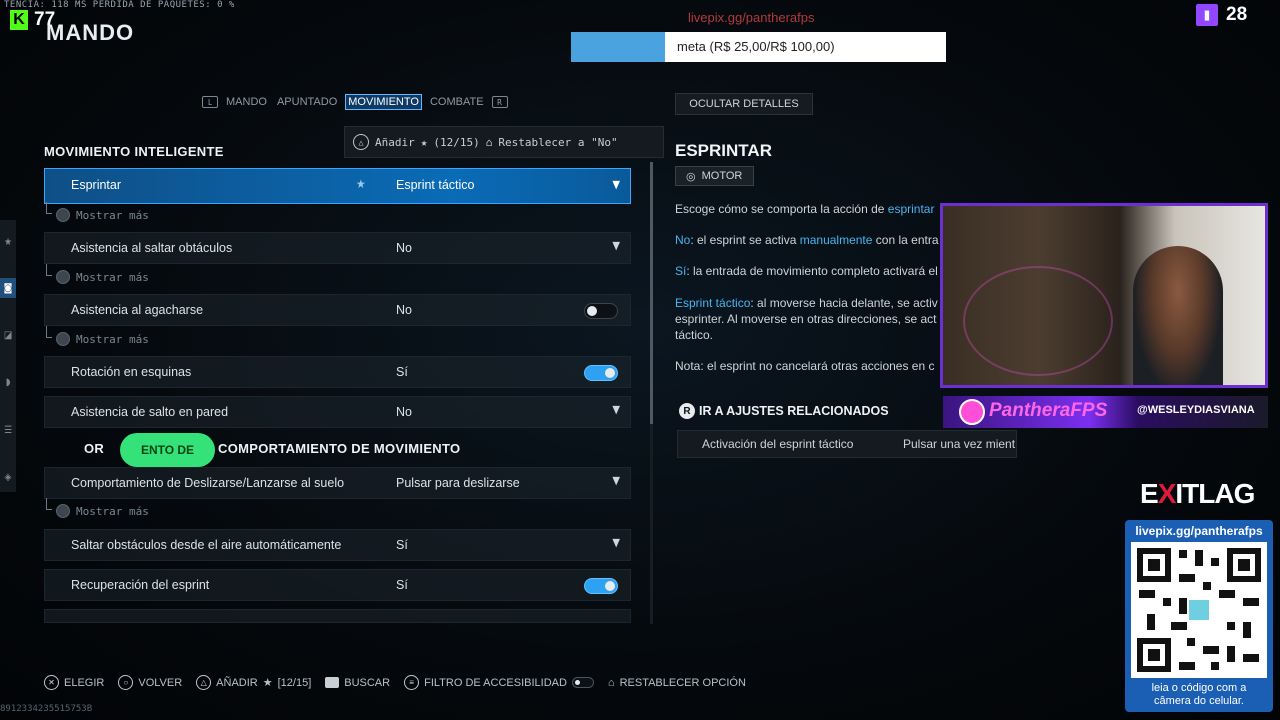  I want to click on setting-row-sprint-recovery: Recuperación del esprint Sí, so click(337, 585).